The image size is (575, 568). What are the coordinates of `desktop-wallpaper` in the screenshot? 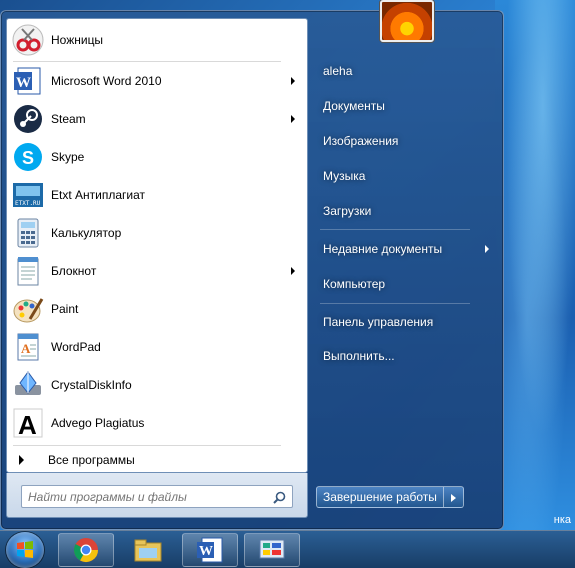 It's located at (535, 265).